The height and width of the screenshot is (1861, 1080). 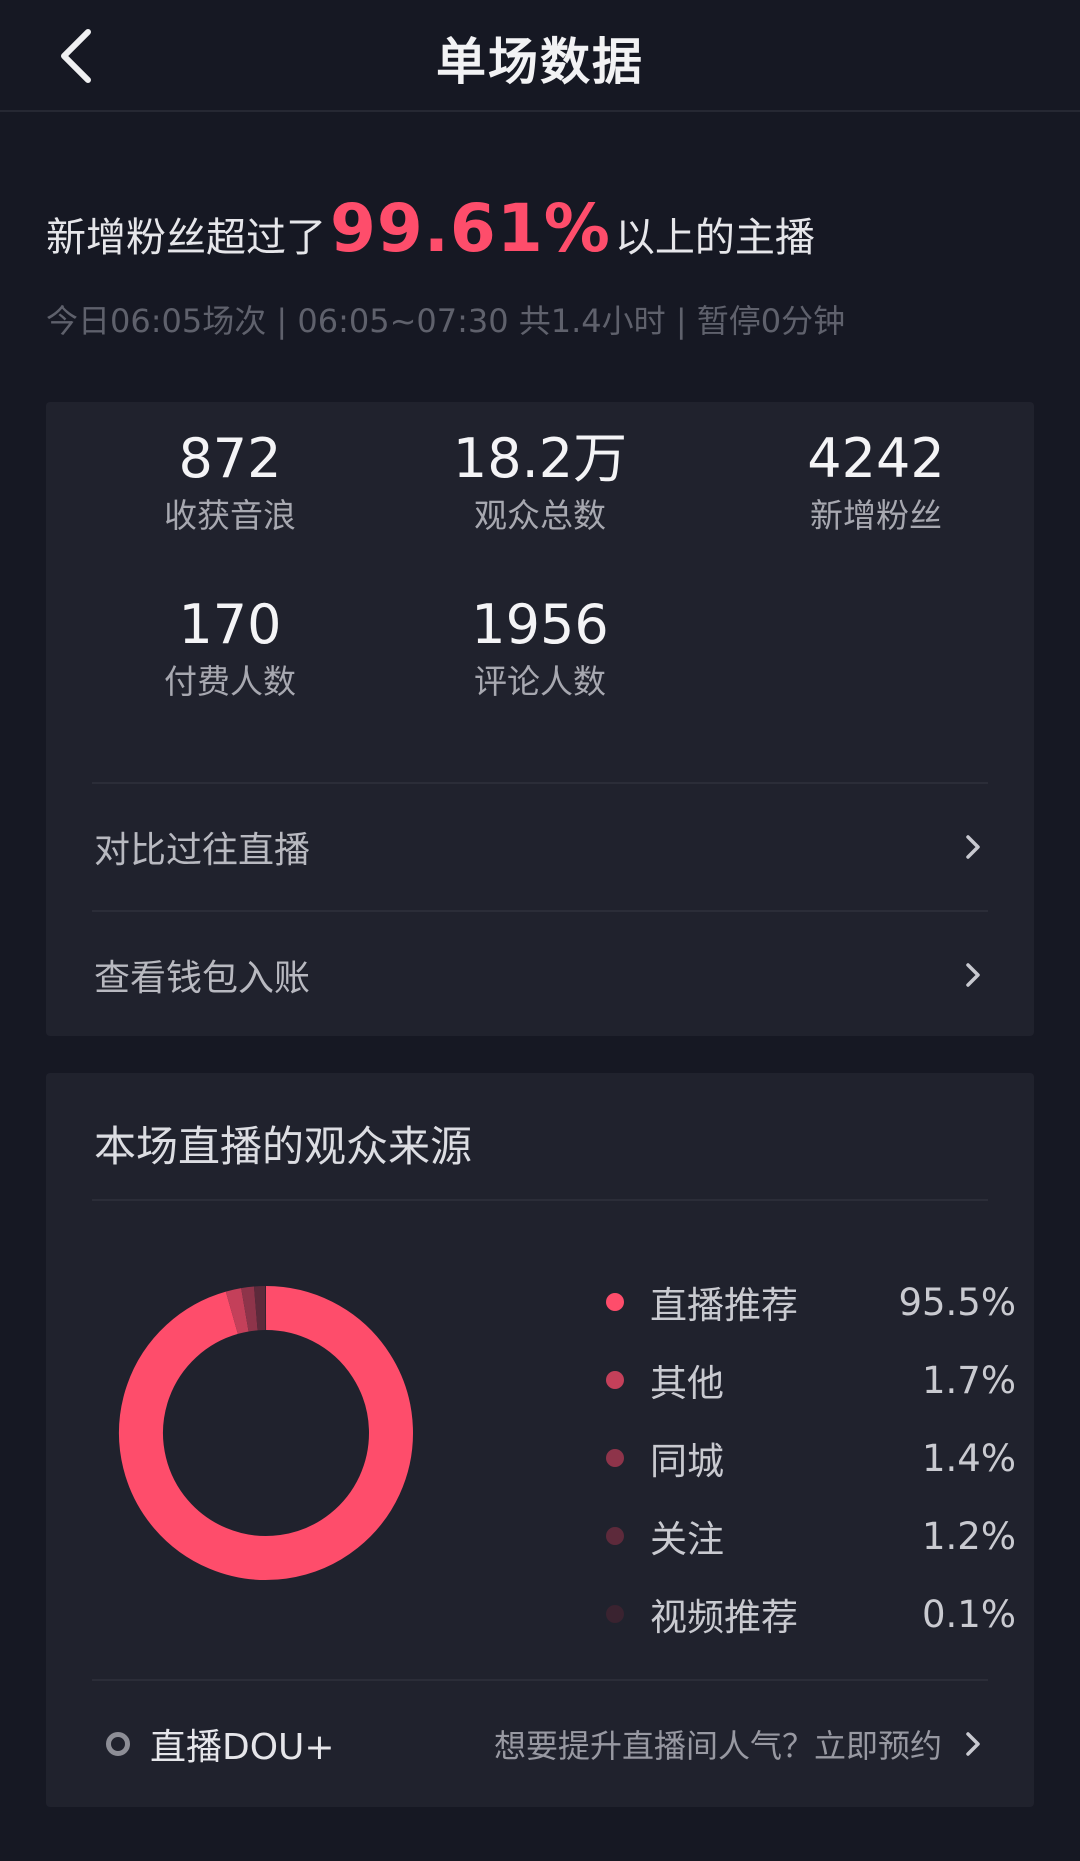 What do you see at coordinates (724, 1305) in the screenshot?
I see `legend-name: 直播推荐` at bounding box center [724, 1305].